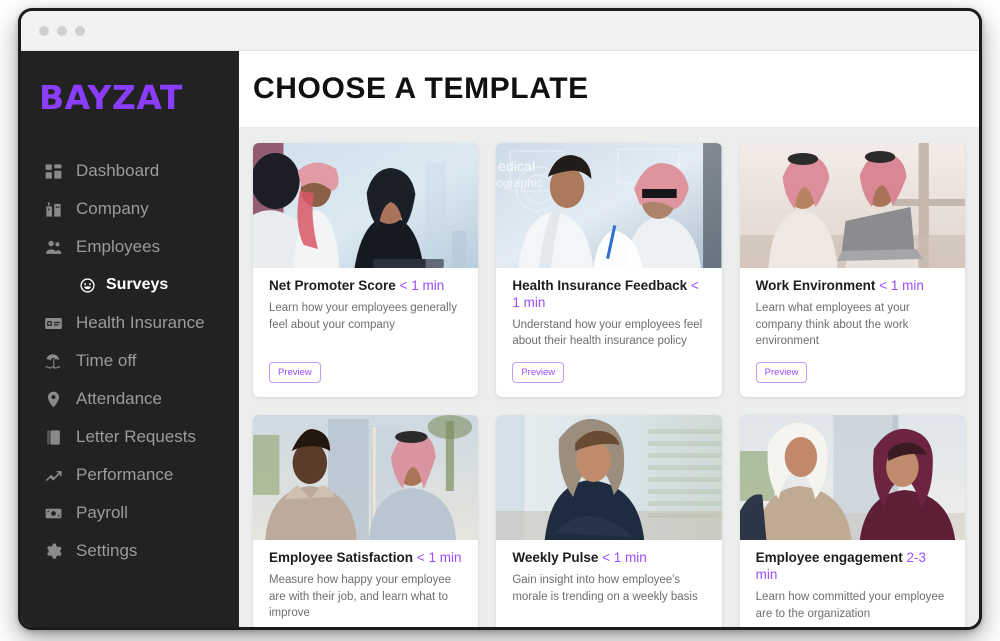 Image resolution: width=1000 pixels, height=641 pixels. What do you see at coordinates (555, 558) in the screenshot?
I see `template-title-text: Weekly Pulse` at bounding box center [555, 558].